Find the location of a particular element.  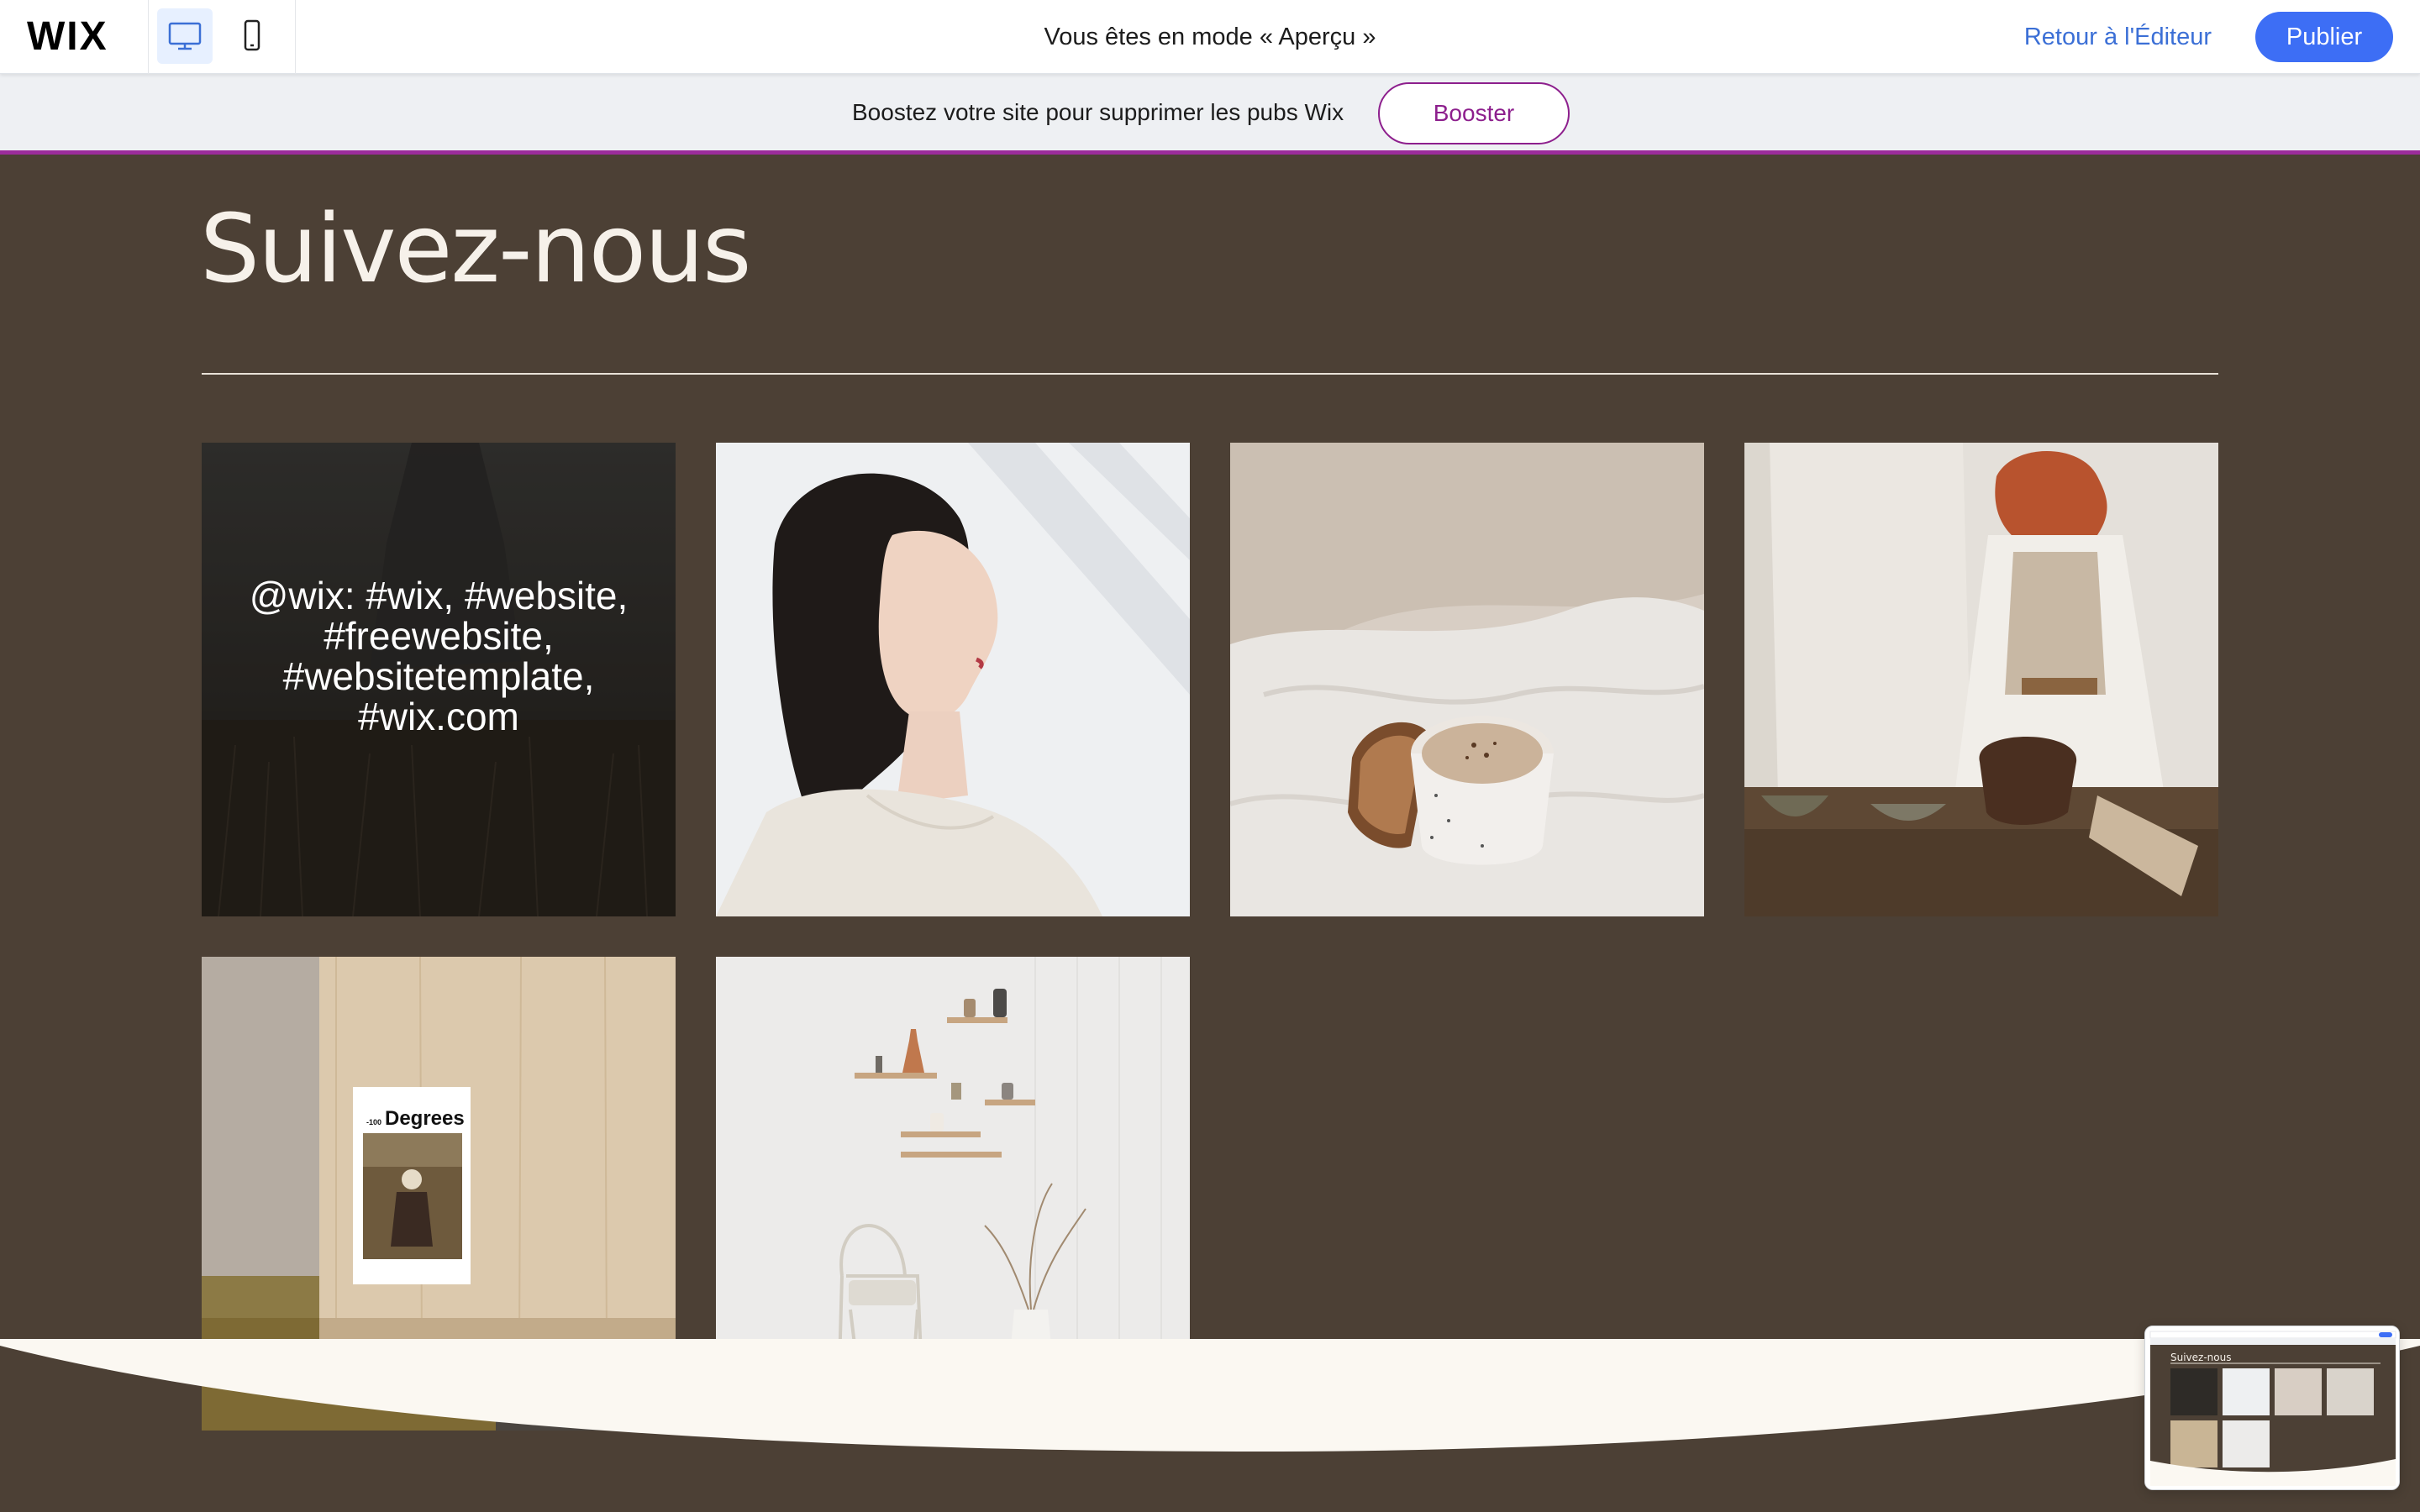

woman-profile-image is located at coordinates (953, 679).